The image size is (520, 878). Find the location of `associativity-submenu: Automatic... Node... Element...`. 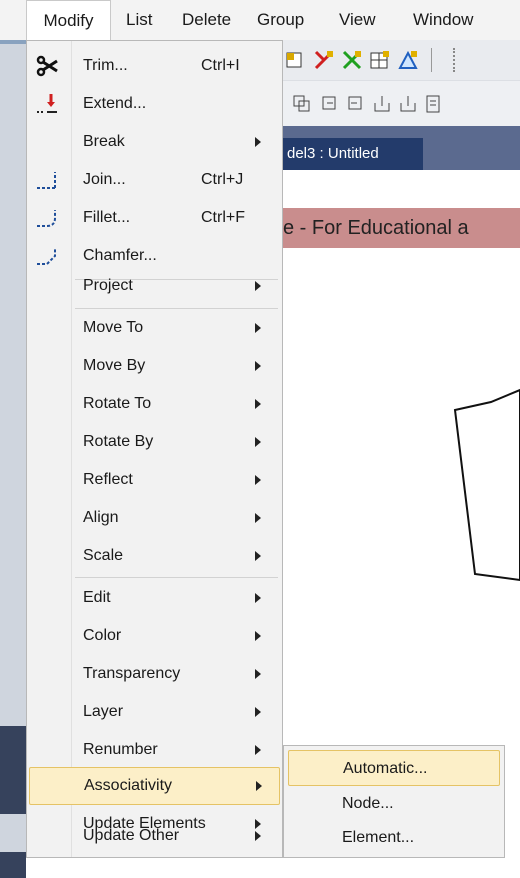

associativity-submenu: Automatic... Node... Element... is located at coordinates (394, 801).